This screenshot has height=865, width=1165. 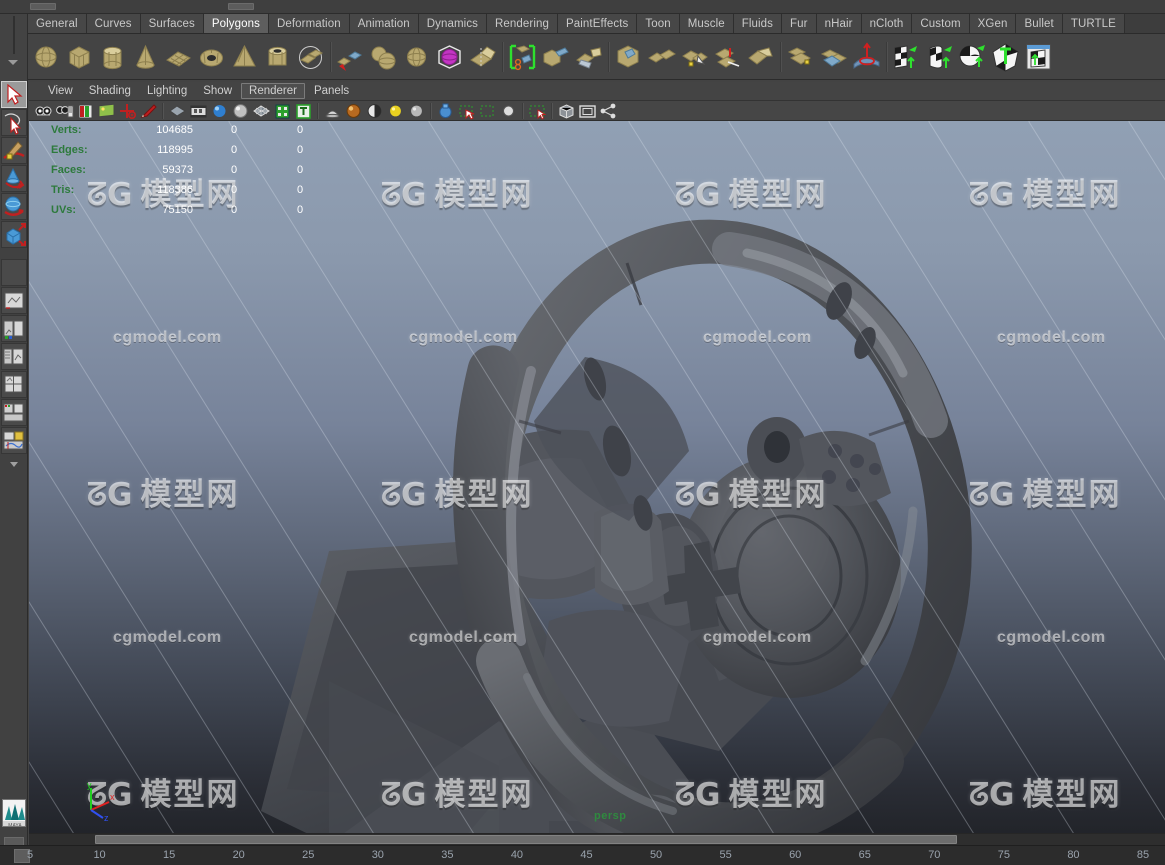 I want to click on poly-torus-icon, so click(x=211, y=57).